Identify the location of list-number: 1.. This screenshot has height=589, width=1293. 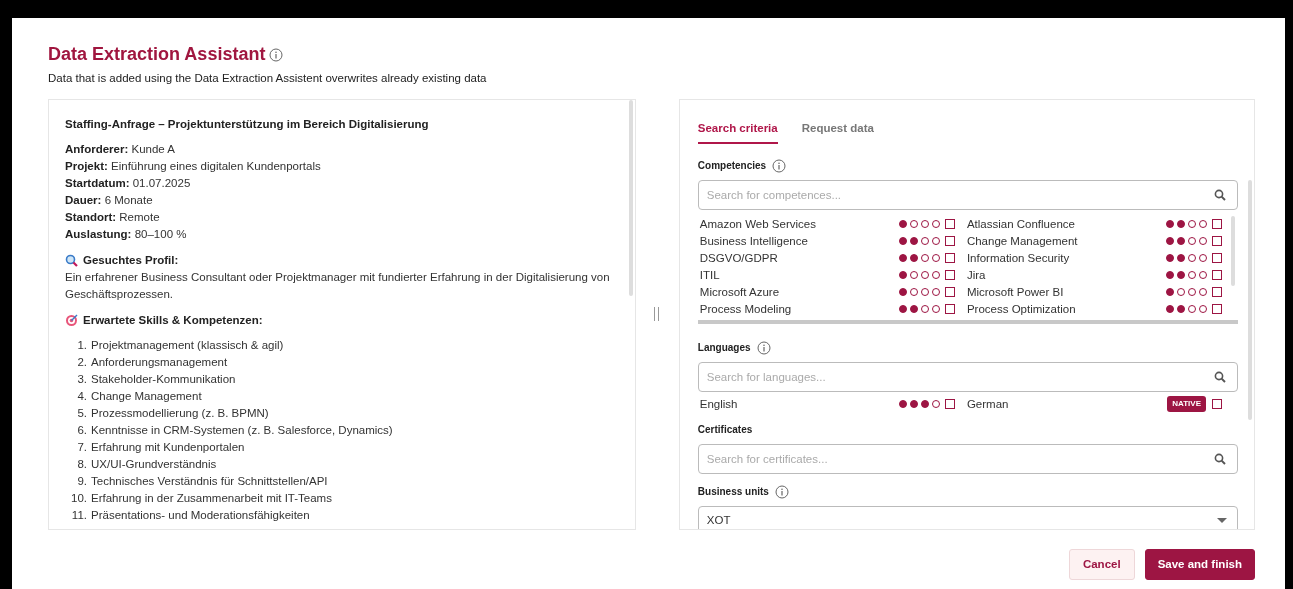
(82, 346).